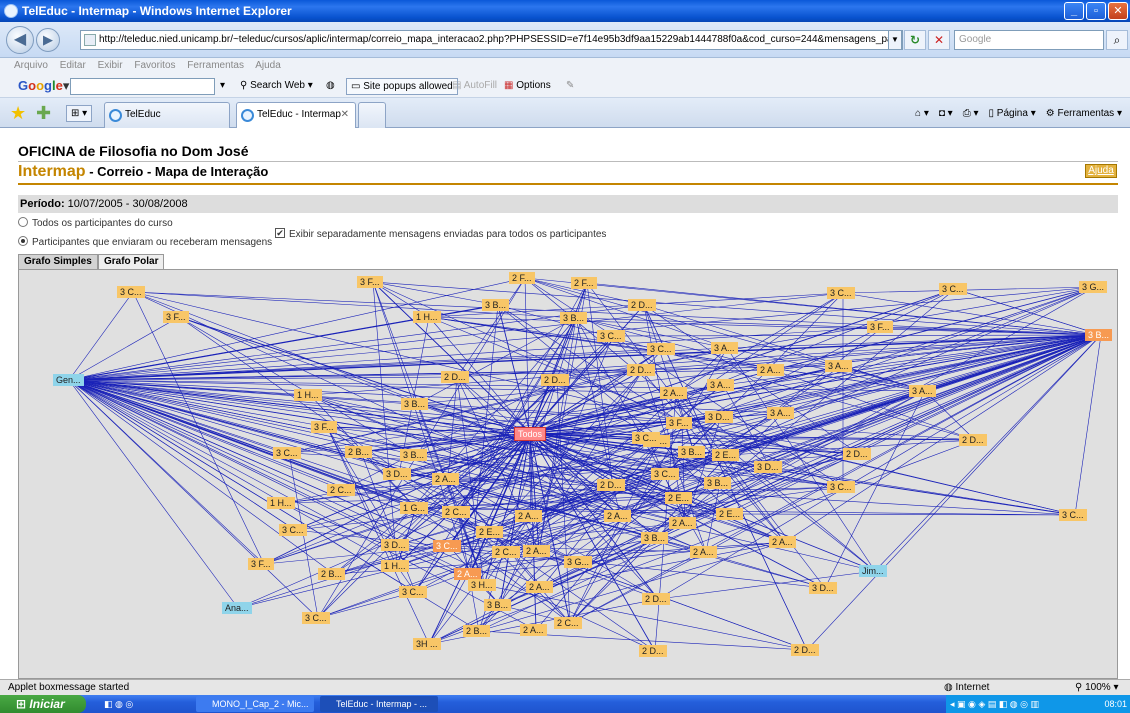  What do you see at coordinates (895, 40) in the screenshot?
I see `address-dropdown-button: ▼` at bounding box center [895, 40].